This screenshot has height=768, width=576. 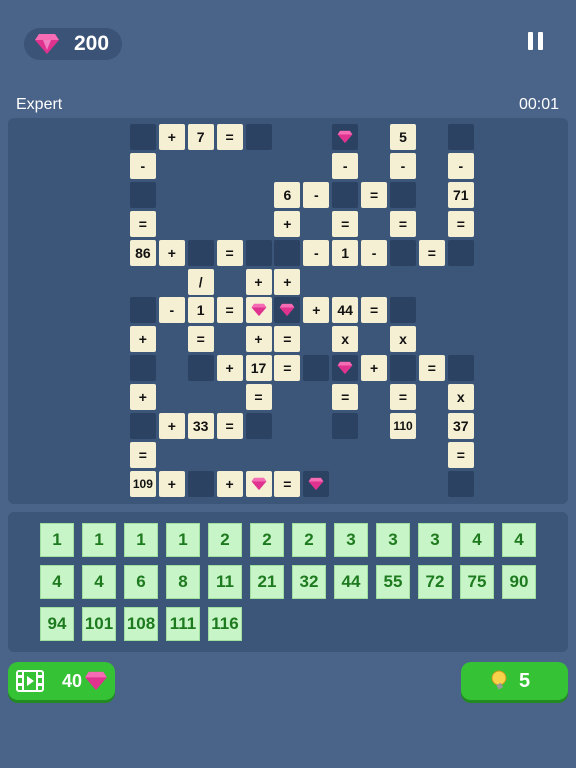 I want to click on number-tile: 116, so click(x=225, y=624).